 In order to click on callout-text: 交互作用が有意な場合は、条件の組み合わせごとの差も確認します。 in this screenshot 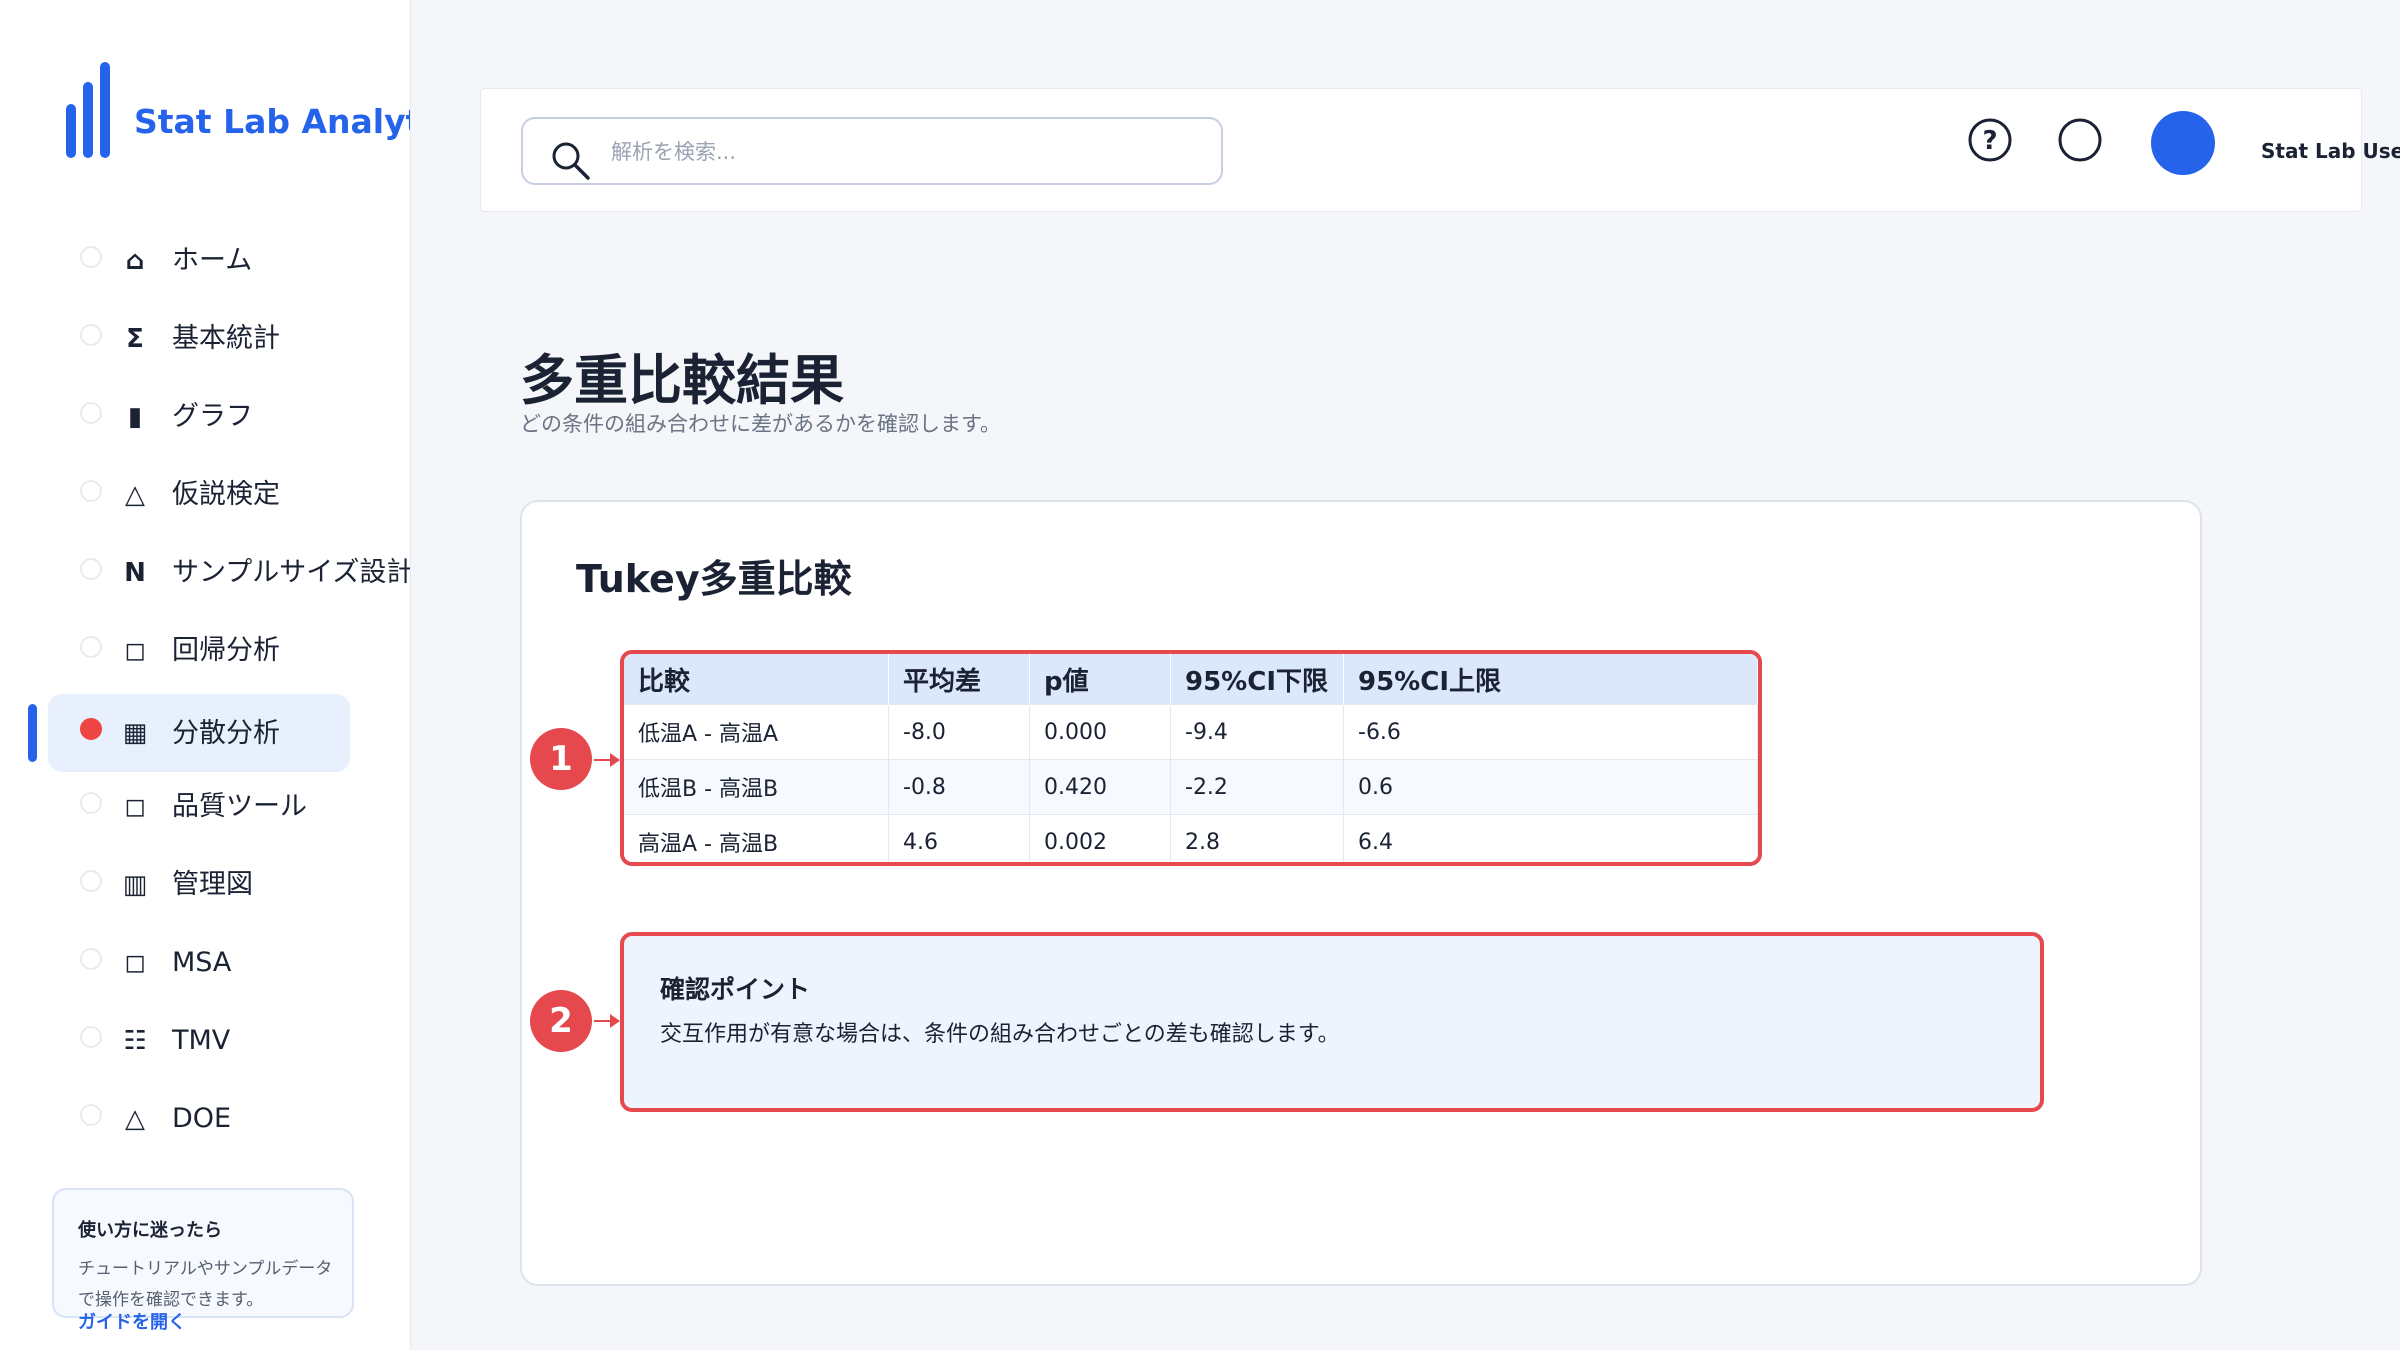, I will do `click(1000, 1034)`.